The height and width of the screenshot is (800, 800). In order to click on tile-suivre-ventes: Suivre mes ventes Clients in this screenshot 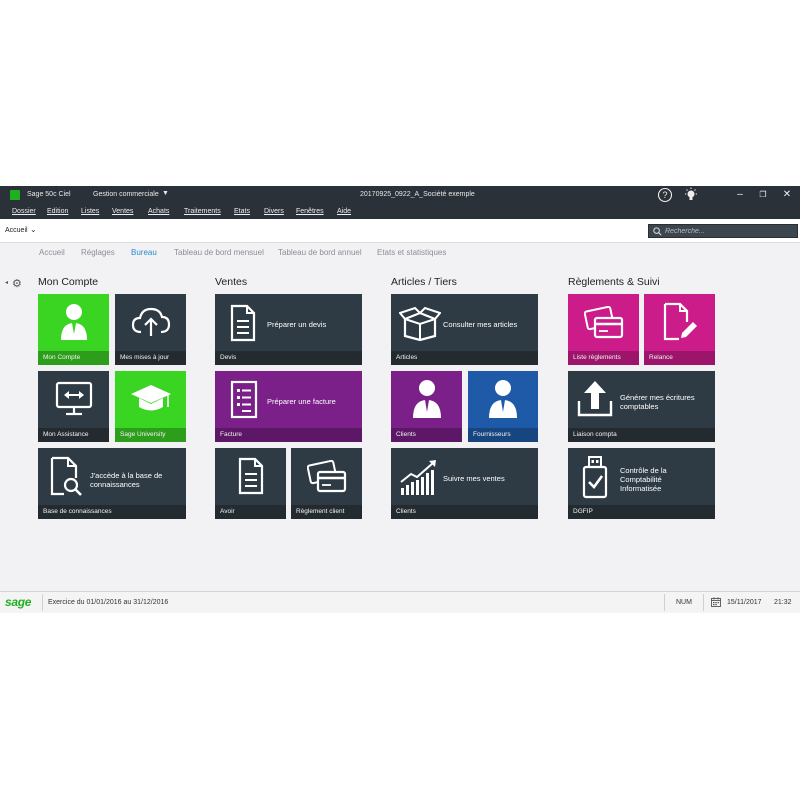, I will do `click(464, 483)`.